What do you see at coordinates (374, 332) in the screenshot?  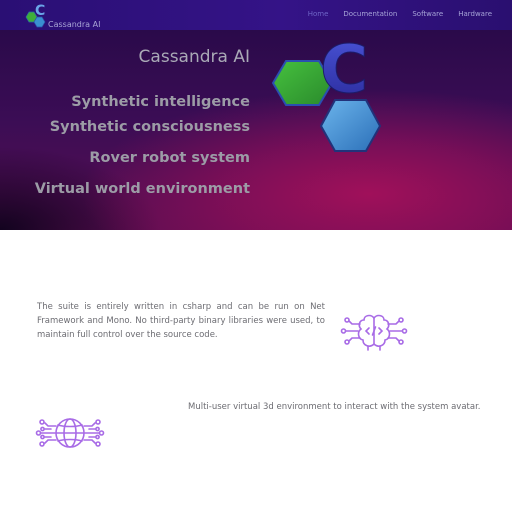 I see `brain-code-icon` at bounding box center [374, 332].